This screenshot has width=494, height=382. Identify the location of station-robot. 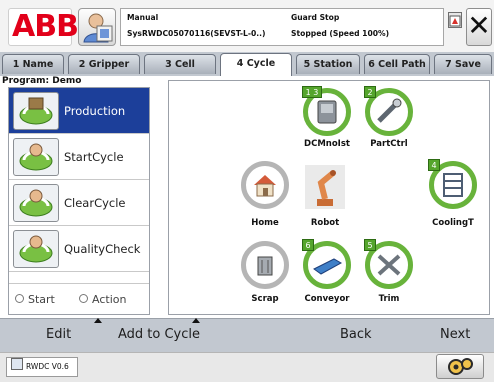
(325, 187).